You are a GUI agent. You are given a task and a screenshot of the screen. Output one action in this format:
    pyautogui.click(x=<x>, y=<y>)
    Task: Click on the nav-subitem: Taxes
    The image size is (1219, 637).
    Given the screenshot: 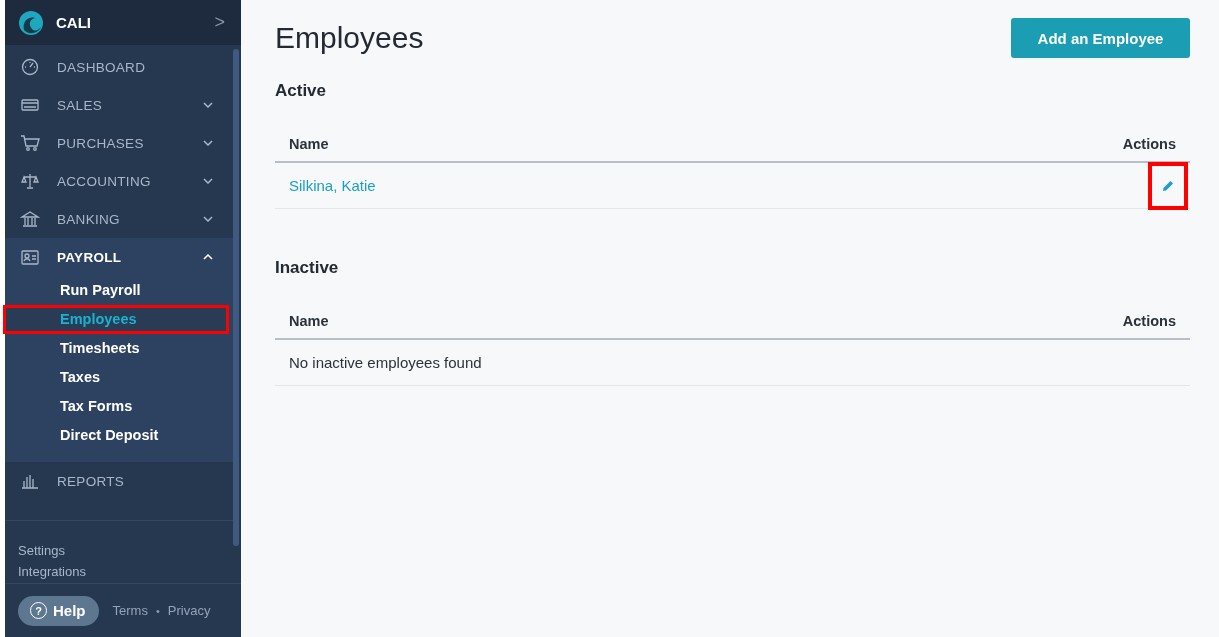 What is the action you would take?
    pyautogui.click(x=116, y=377)
    